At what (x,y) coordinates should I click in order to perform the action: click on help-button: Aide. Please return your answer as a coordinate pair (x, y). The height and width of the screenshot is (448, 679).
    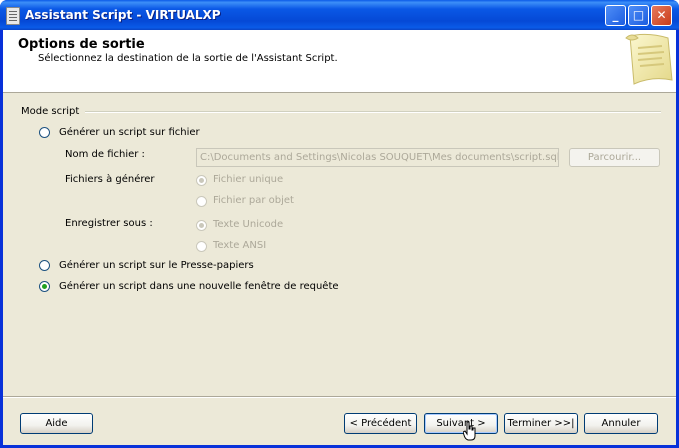
    Looking at the image, I should click on (56, 423).